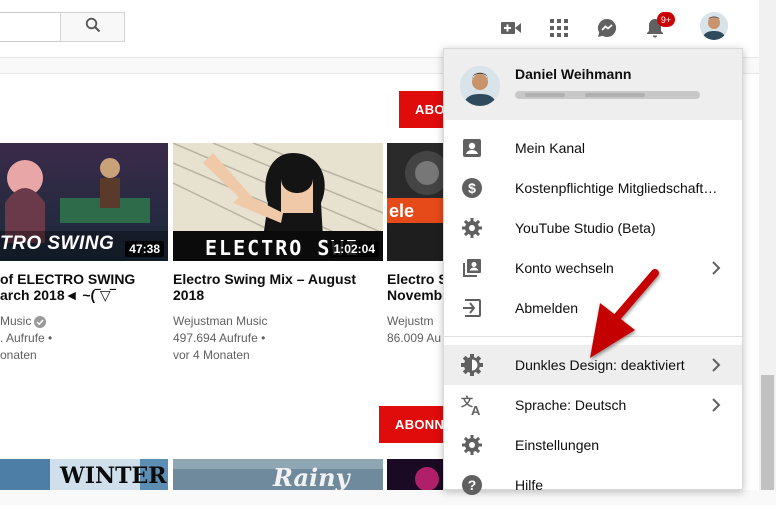 The height and width of the screenshot is (505, 776). What do you see at coordinates (211, 355) in the screenshot?
I see `upload-age: vor 4 Monaten` at bounding box center [211, 355].